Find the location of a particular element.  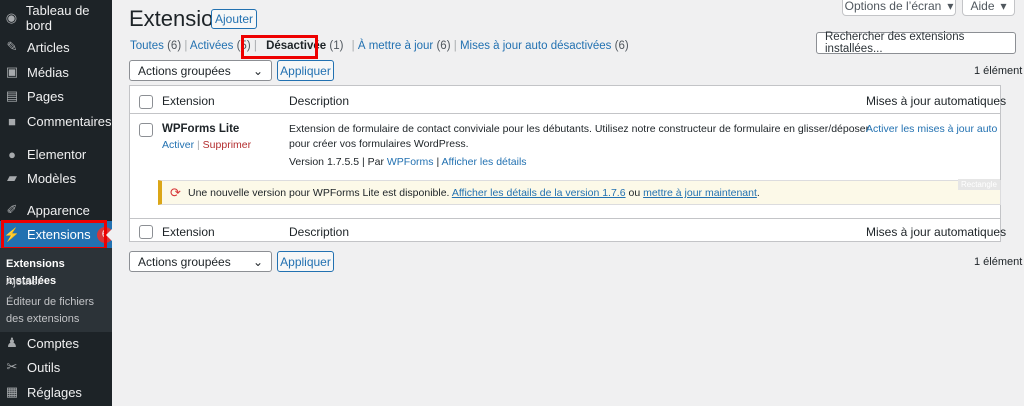

label: Réglages is located at coordinates (54, 392).